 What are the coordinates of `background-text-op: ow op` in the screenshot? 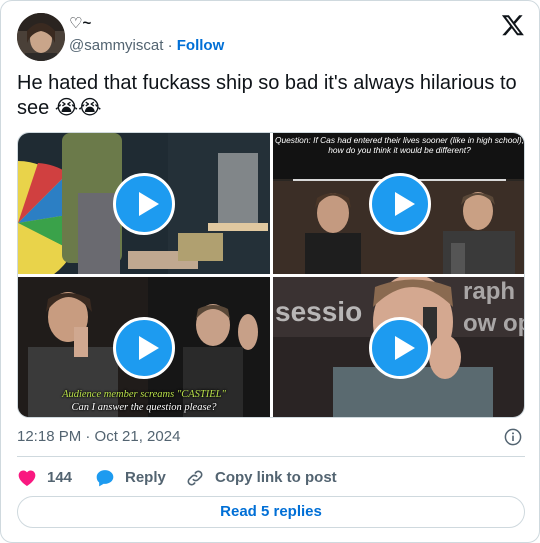 It's located at (494, 323).